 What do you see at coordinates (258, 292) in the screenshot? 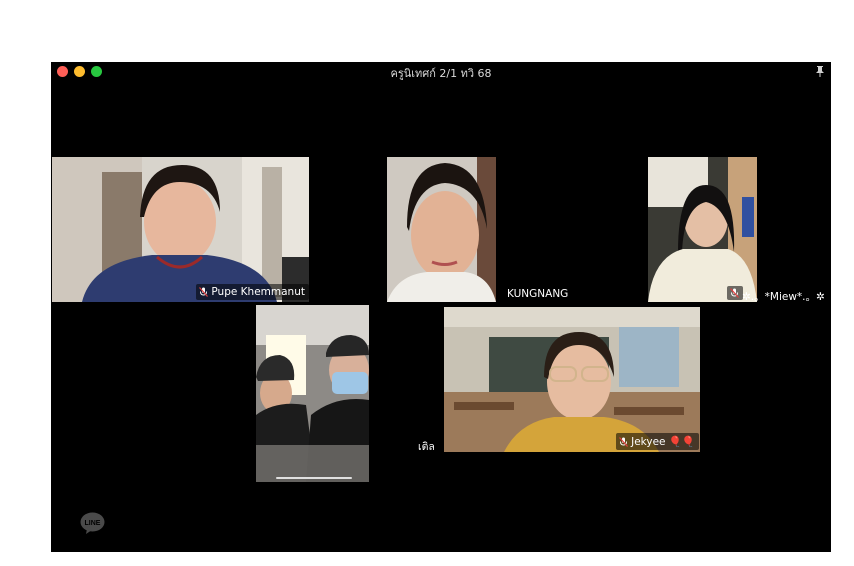
I see `participant-name: Pupe Khemmanut` at bounding box center [258, 292].